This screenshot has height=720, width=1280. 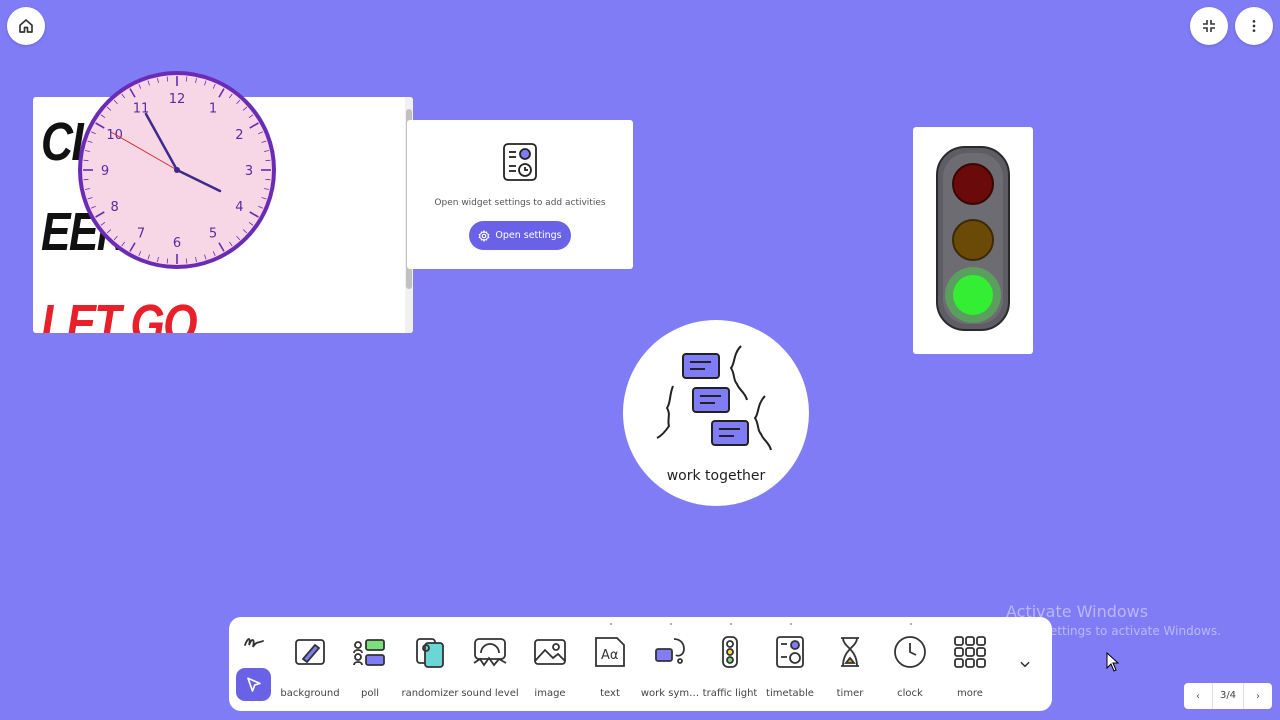 I want to click on svg-text: Aα, so click(x=609, y=655).